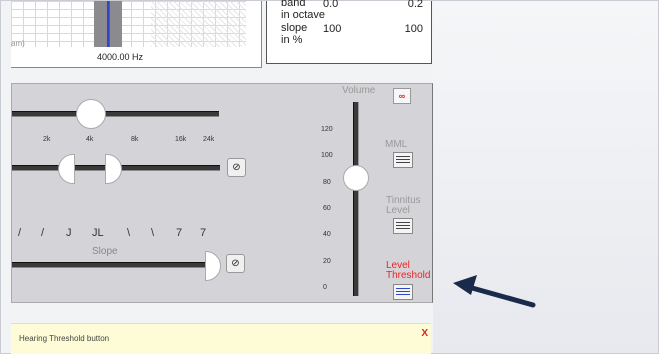 The height and width of the screenshot is (354, 659). Describe the element at coordinates (221, 338) in the screenshot. I see `status-tooltip: Hearing Threshold button X` at that location.